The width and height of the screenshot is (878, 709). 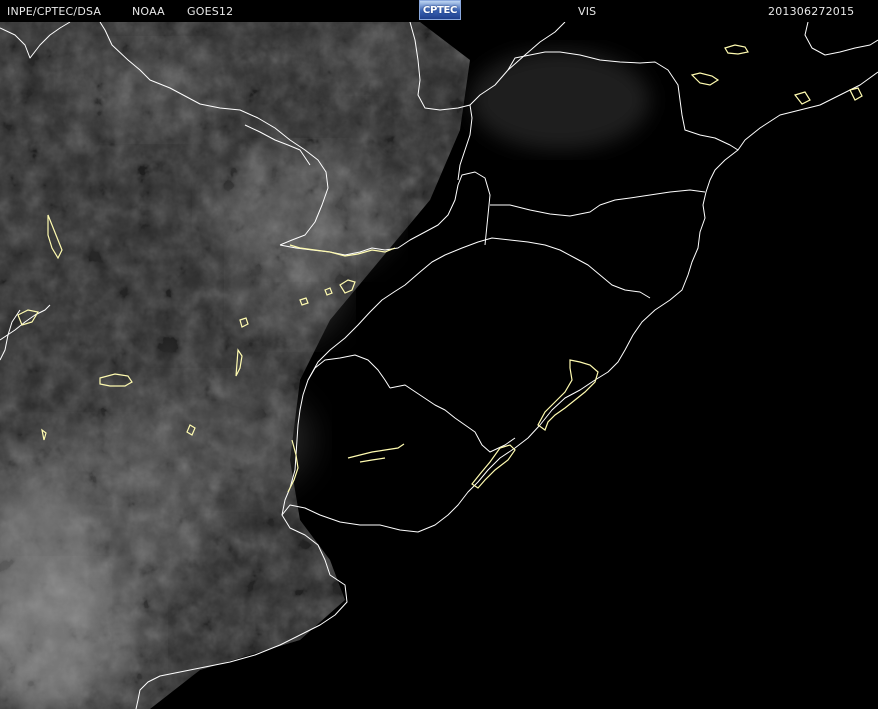 I want to click on satellite-label: GOES12, so click(x=210, y=11).